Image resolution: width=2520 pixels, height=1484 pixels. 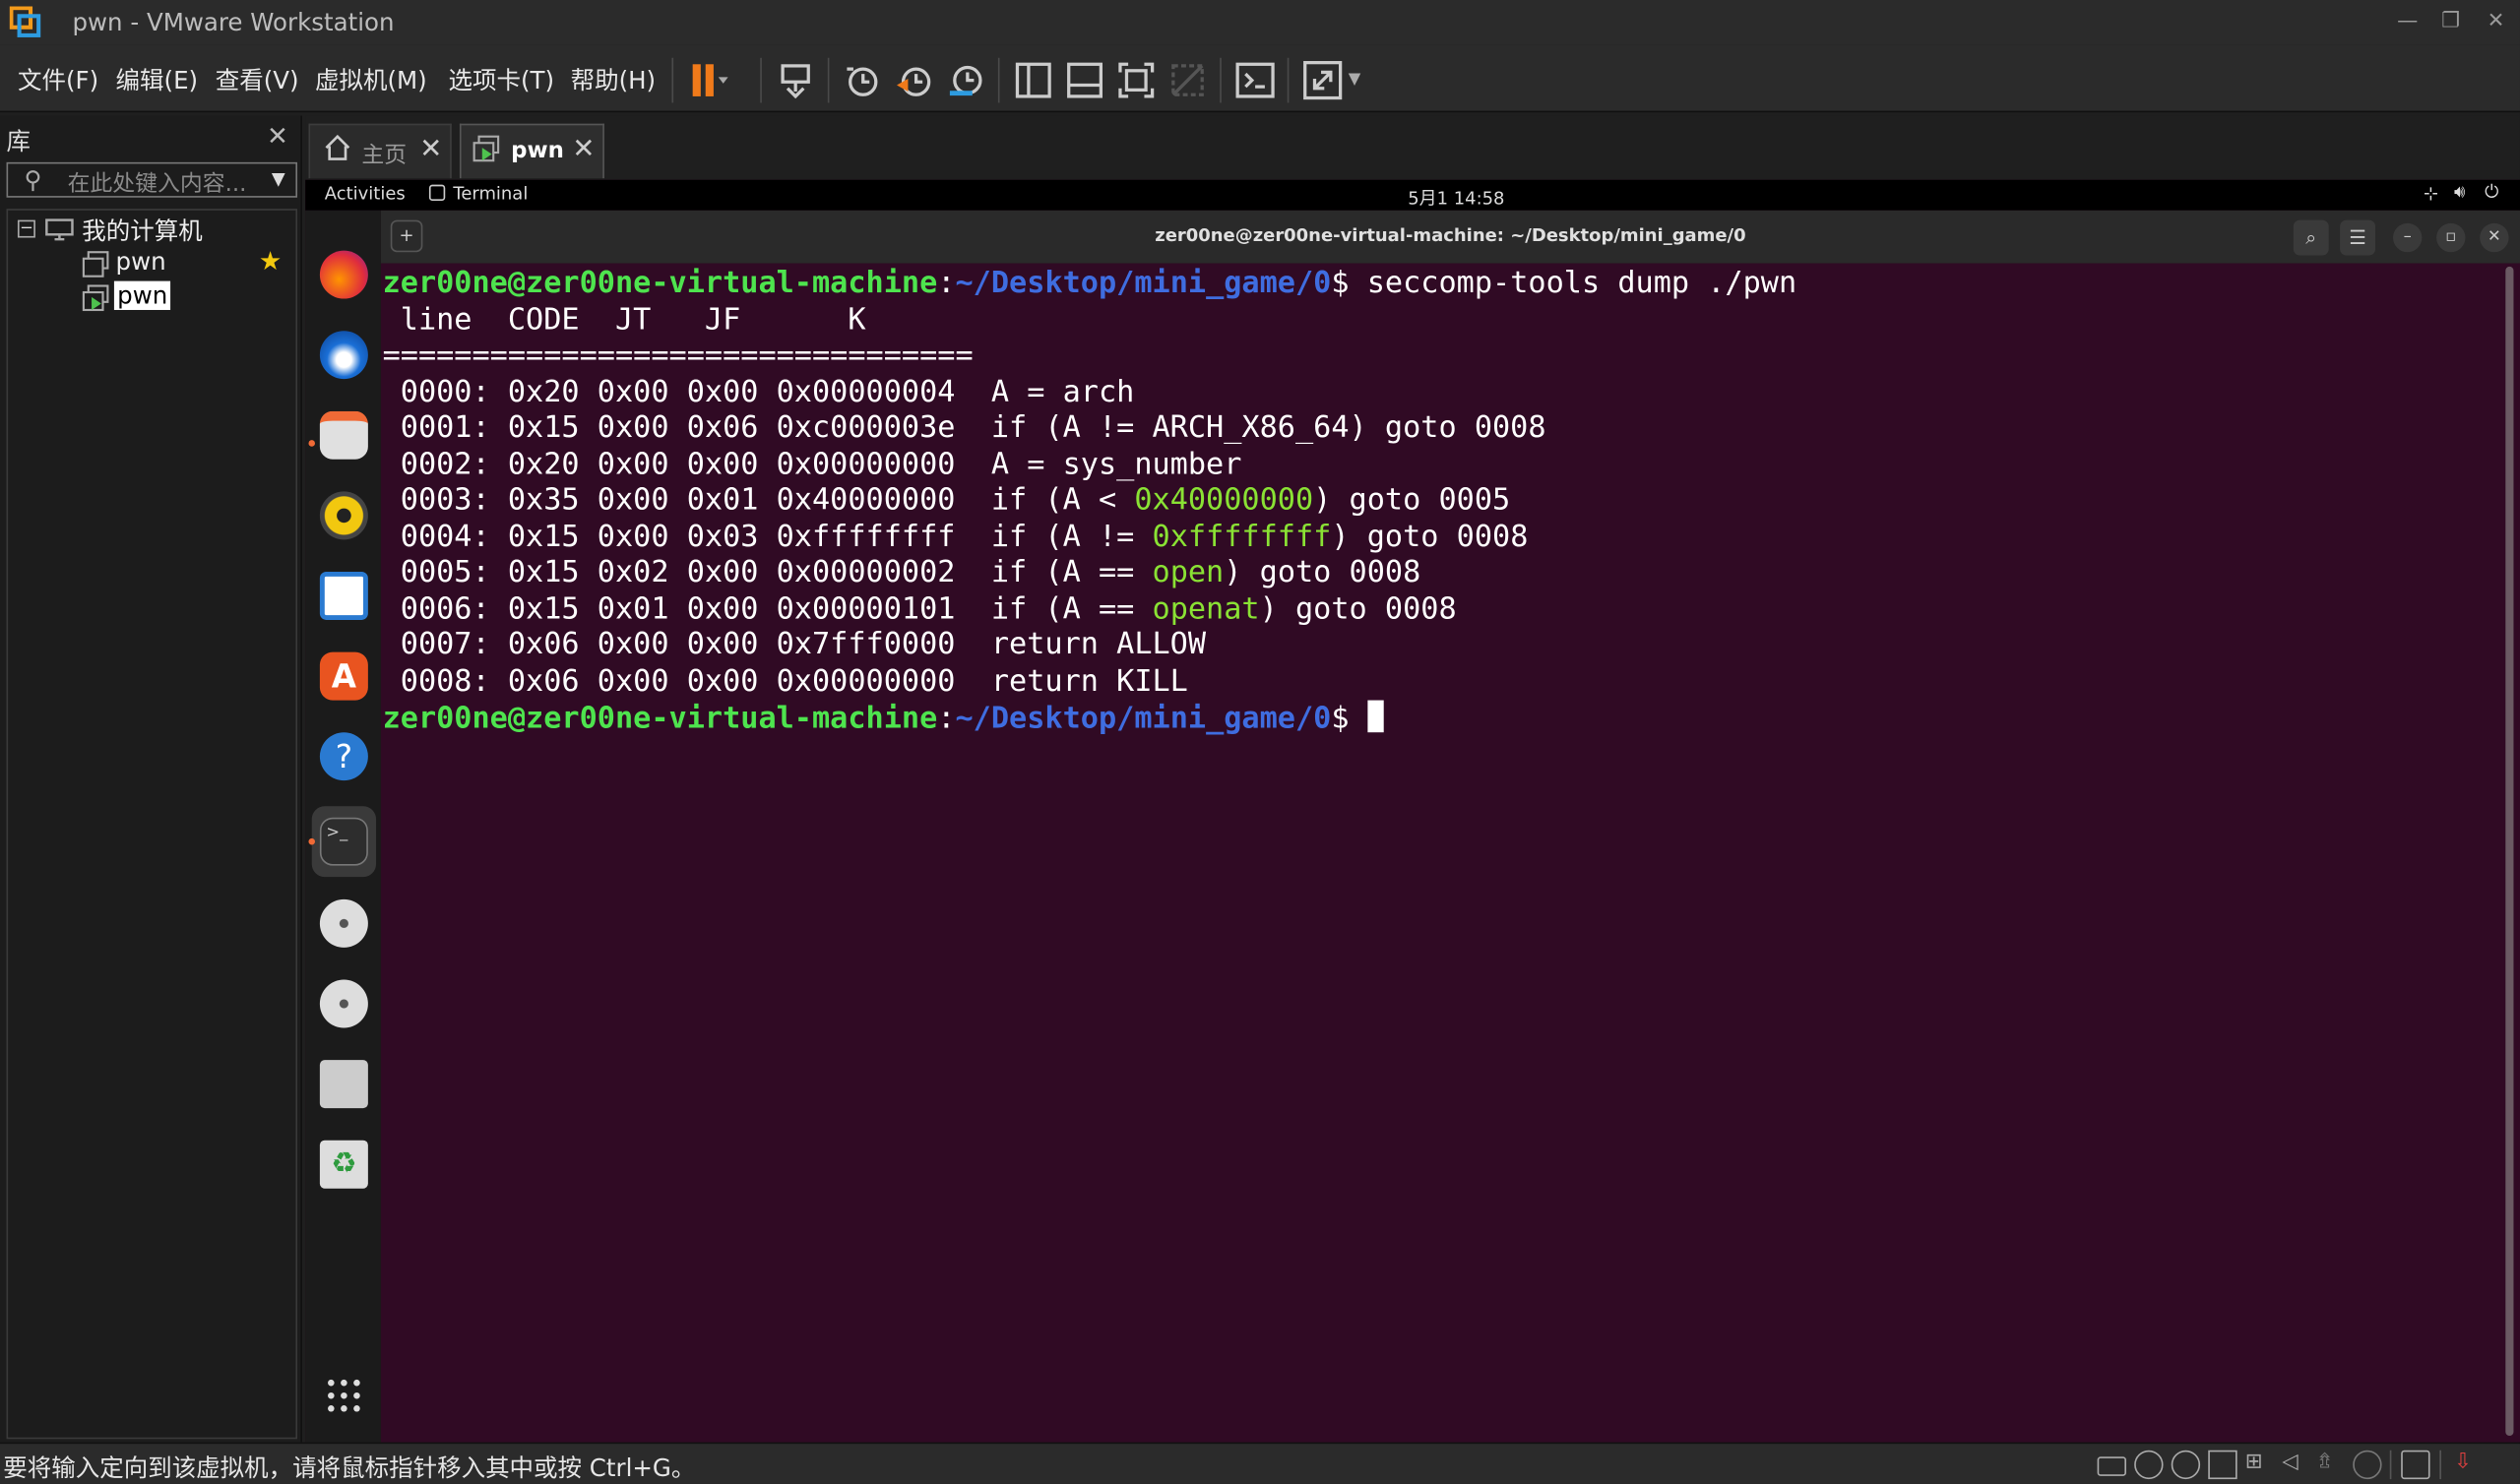 I want to click on usb-icon: ⇯, so click(x=2330, y=1465).